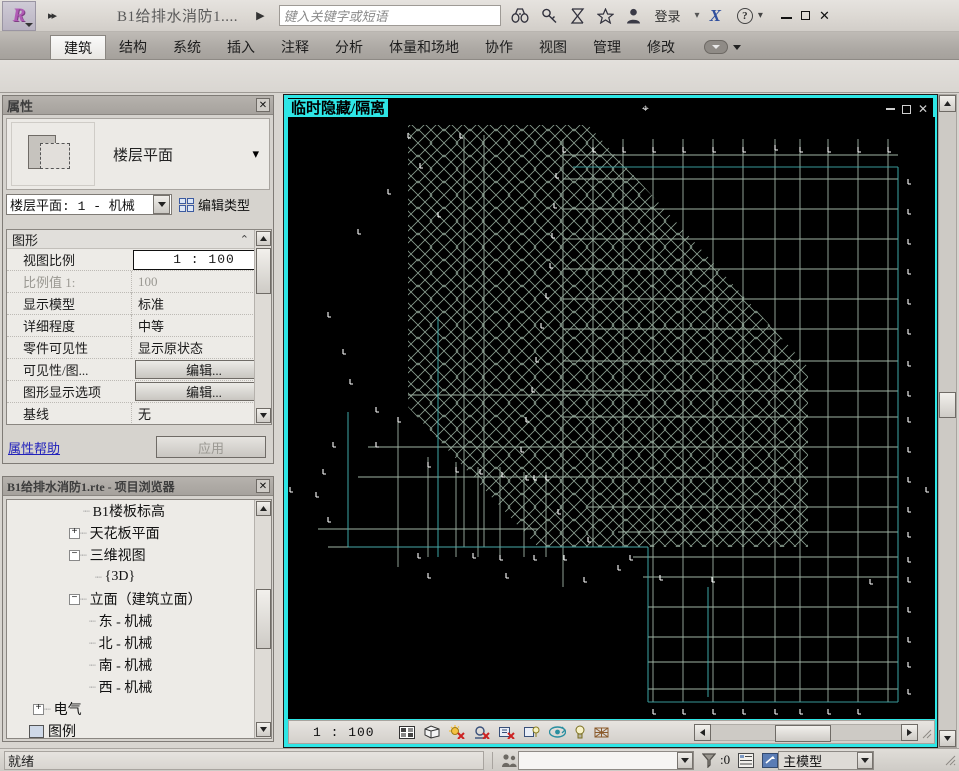  I want to click on tree-item-3d: ┈ {3D}, so click(139, 577).